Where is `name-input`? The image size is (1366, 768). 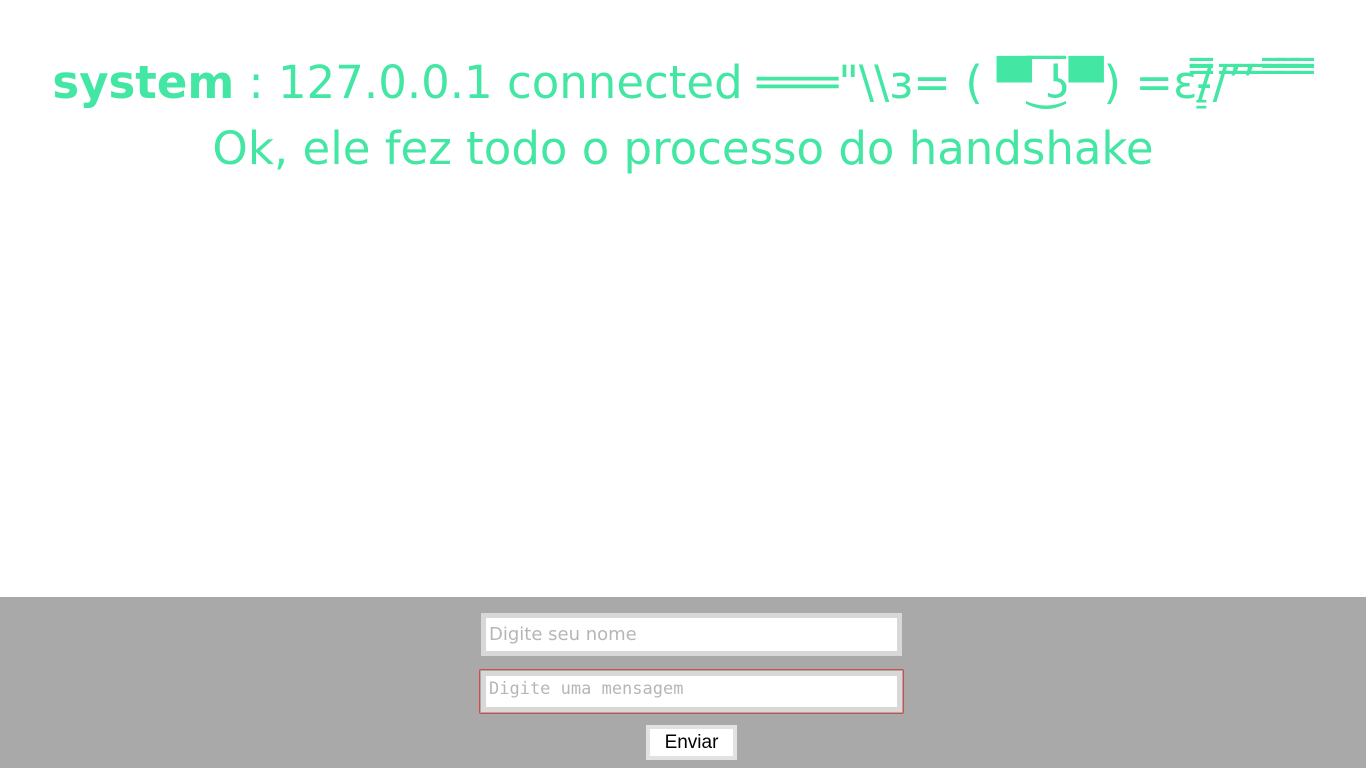
name-input is located at coordinates (691, 634).